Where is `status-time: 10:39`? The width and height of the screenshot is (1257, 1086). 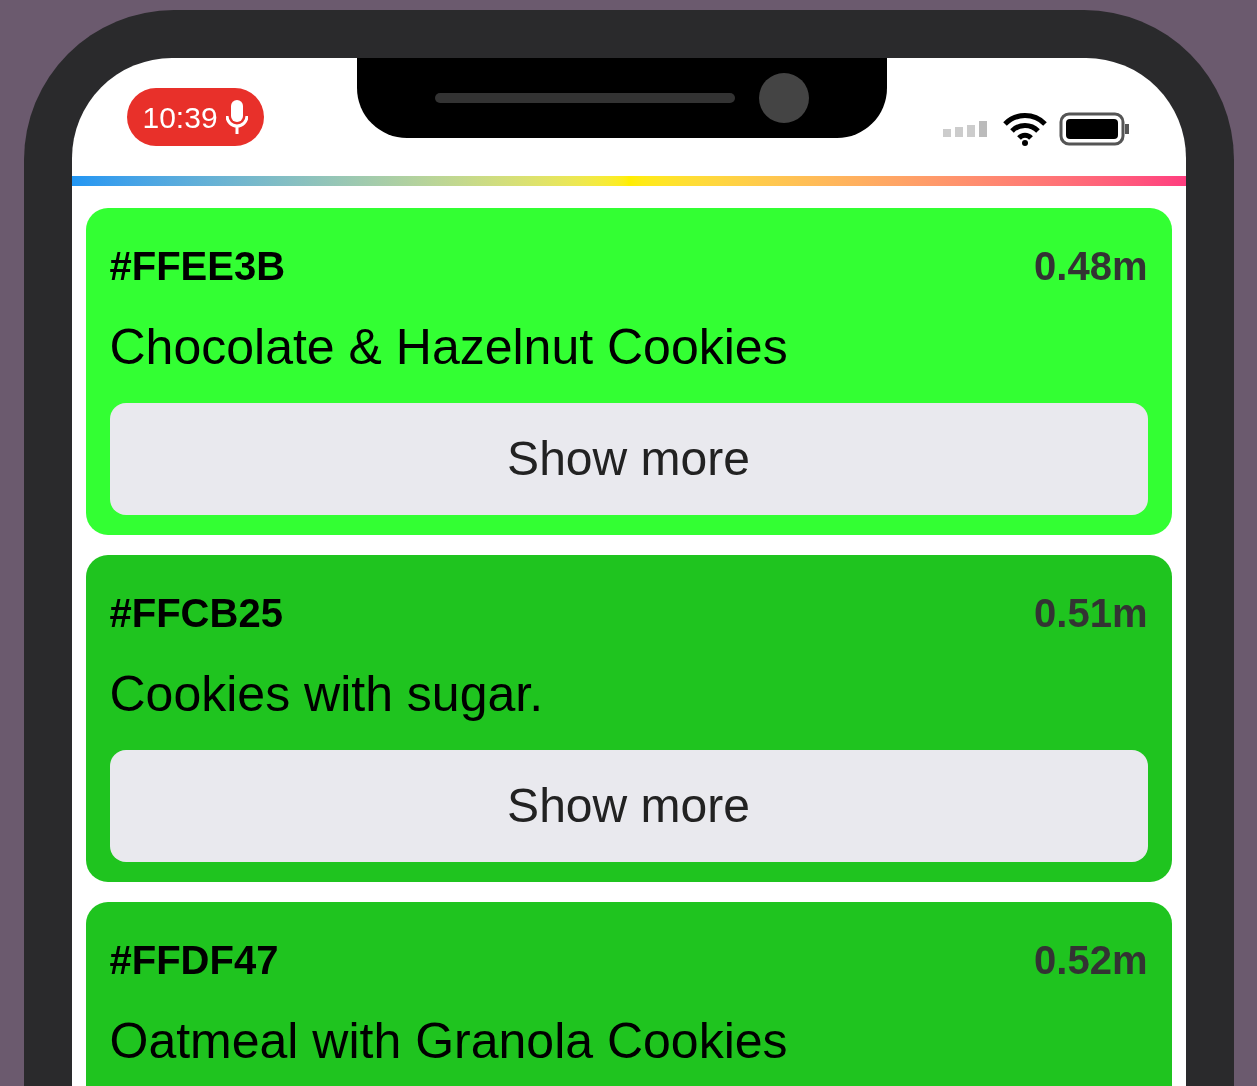
status-time: 10:39 is located at coordinates (180, 117).